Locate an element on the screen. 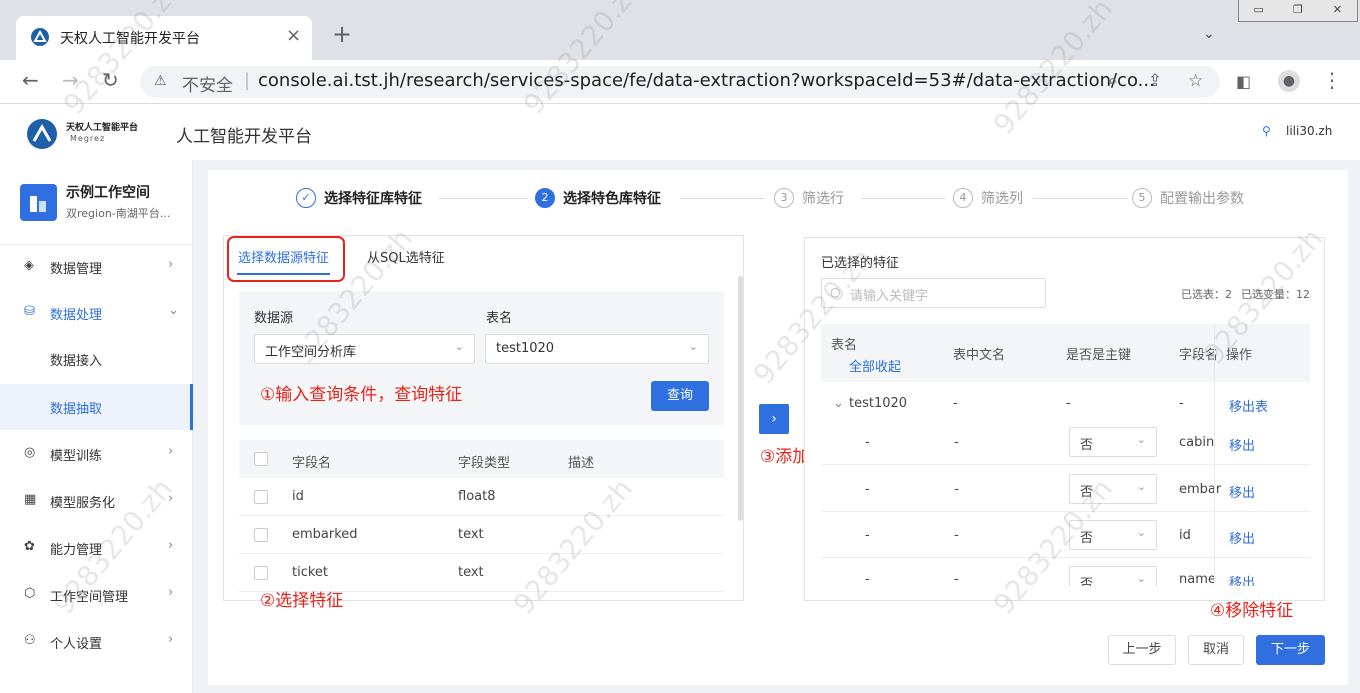 This screenshot has height=693, width=1360. sidebar-item-model-serving: ▦ 模型服务化 › is located at coordinates (96, 501).